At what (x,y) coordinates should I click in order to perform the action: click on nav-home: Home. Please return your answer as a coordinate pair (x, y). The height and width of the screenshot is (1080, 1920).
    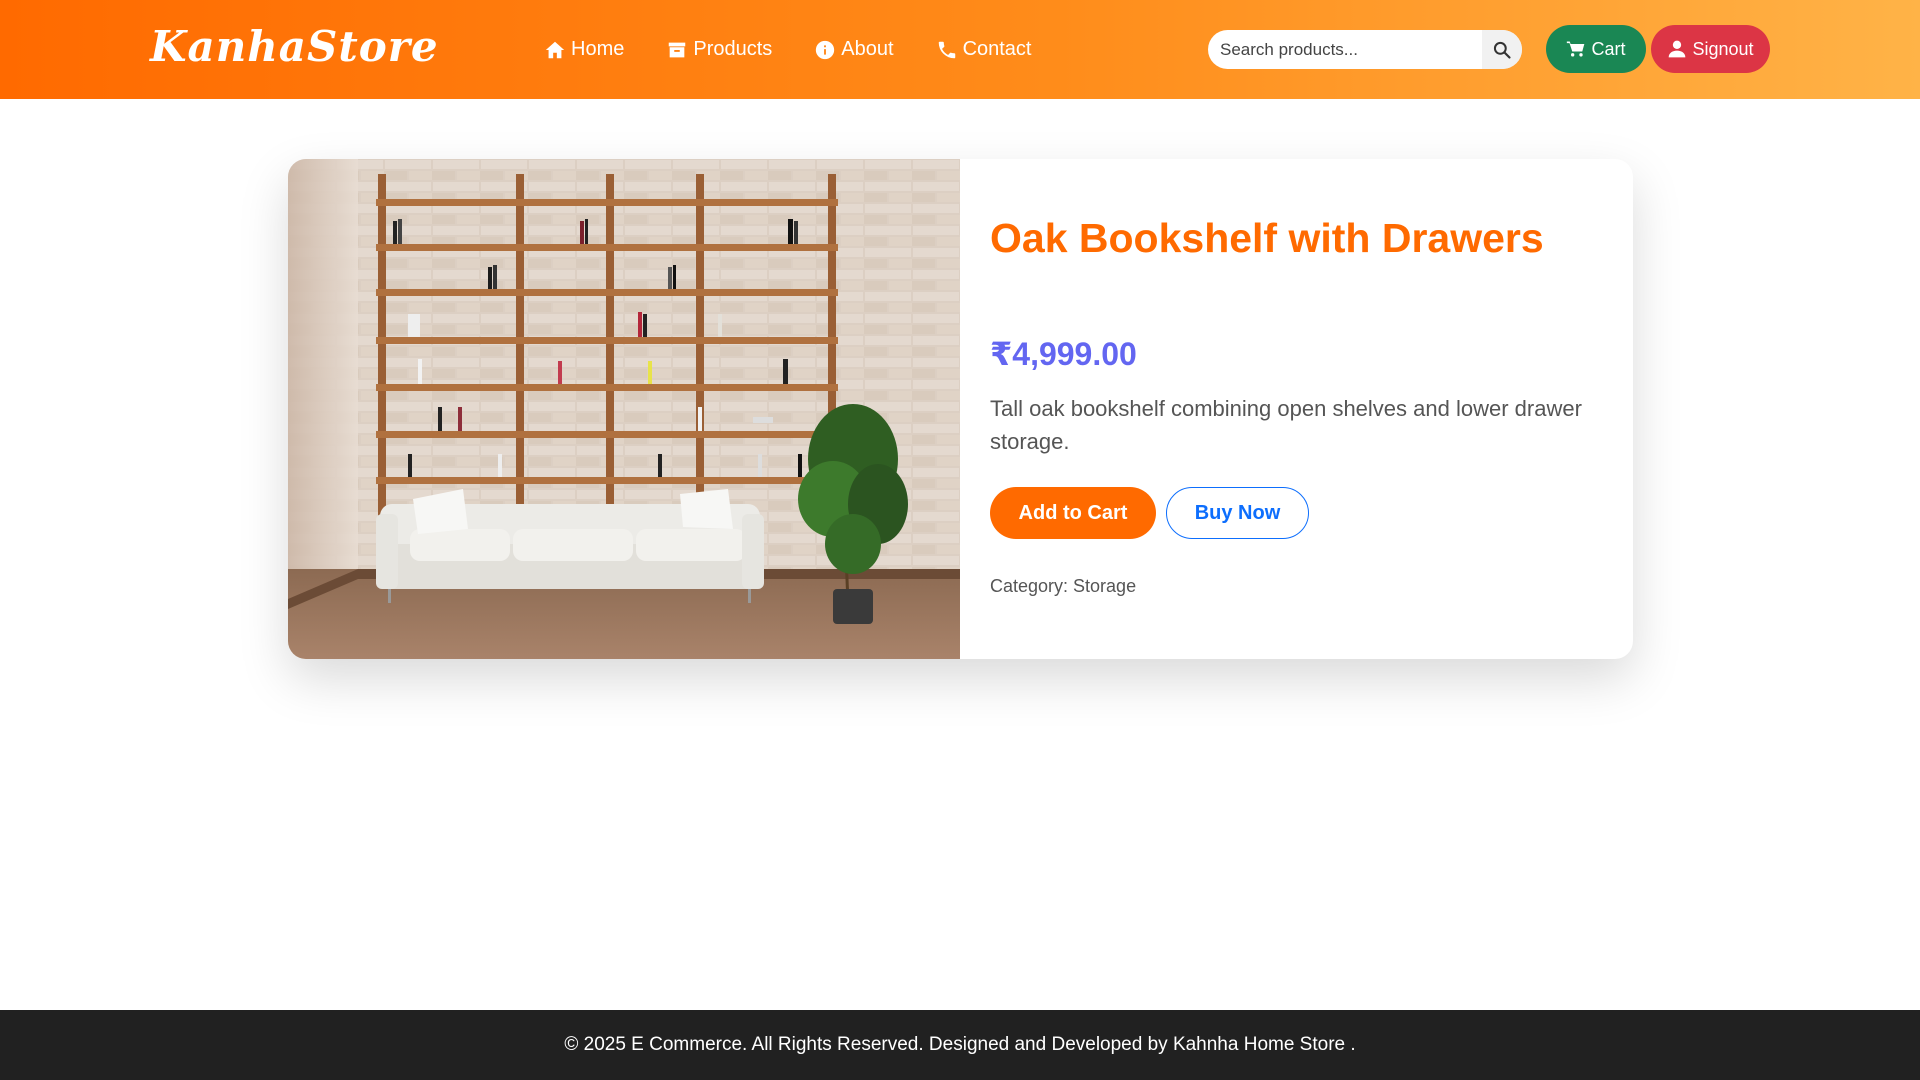
    Looking at the image, I should click on (584, 49).